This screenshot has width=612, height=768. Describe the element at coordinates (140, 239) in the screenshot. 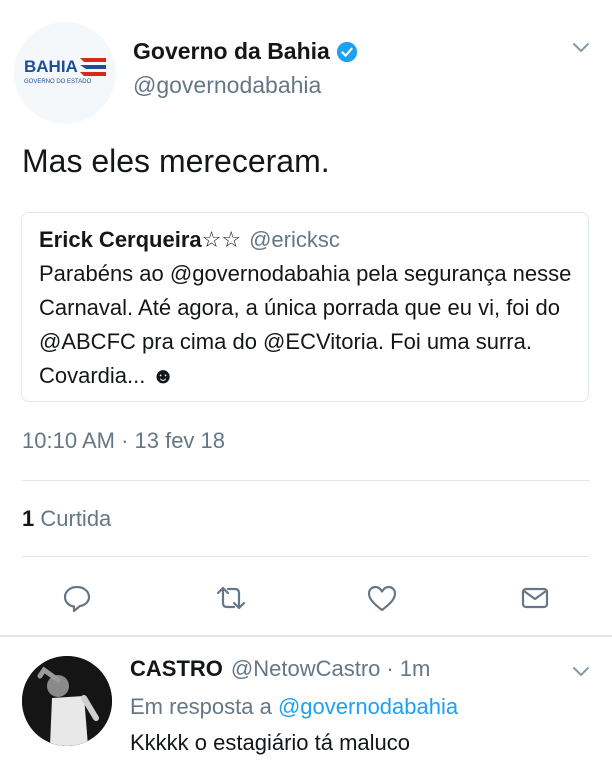

I see `quoted-author-name: Erick Cerqueira☆☆` at that location.